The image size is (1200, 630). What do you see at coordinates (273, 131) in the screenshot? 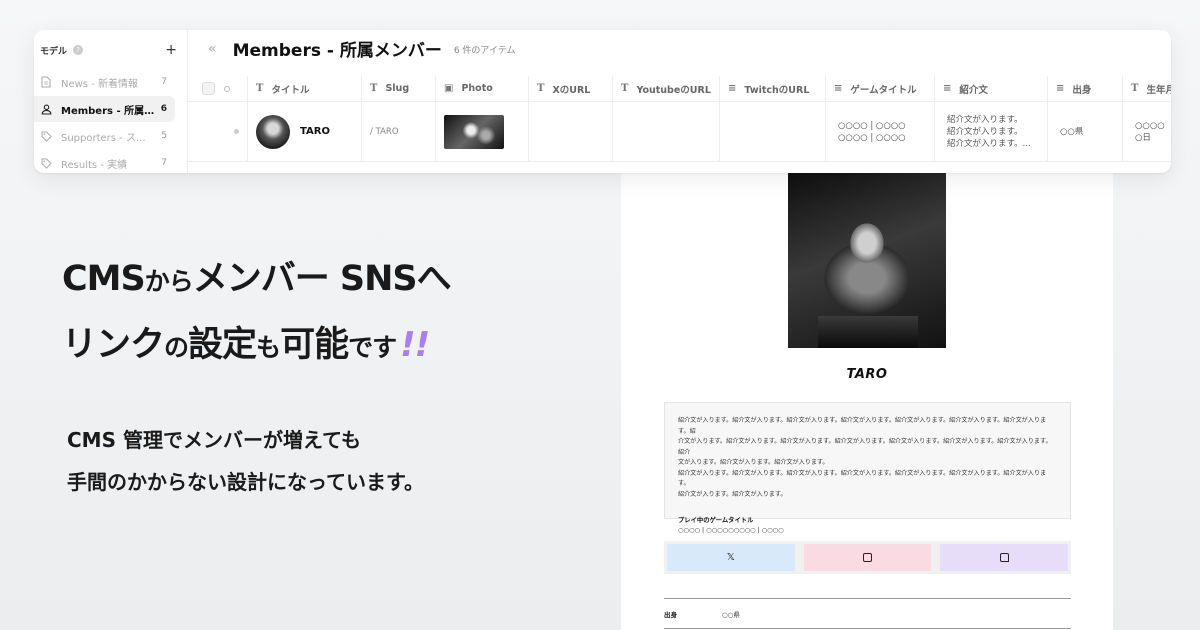
I see `avatar` at bounding box center [273, 131].